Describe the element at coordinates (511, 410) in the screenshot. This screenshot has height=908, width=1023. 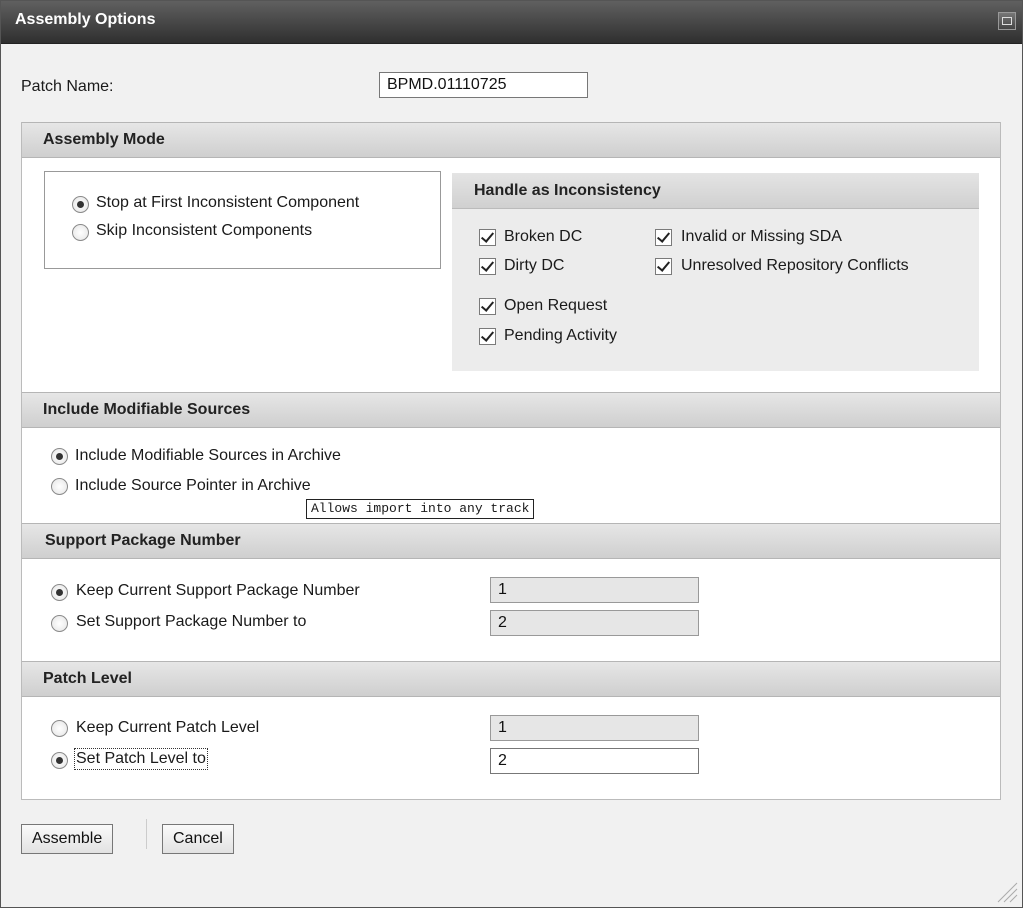
I see `modifiable-sources-header: Include Modifiable Sources` at that location.